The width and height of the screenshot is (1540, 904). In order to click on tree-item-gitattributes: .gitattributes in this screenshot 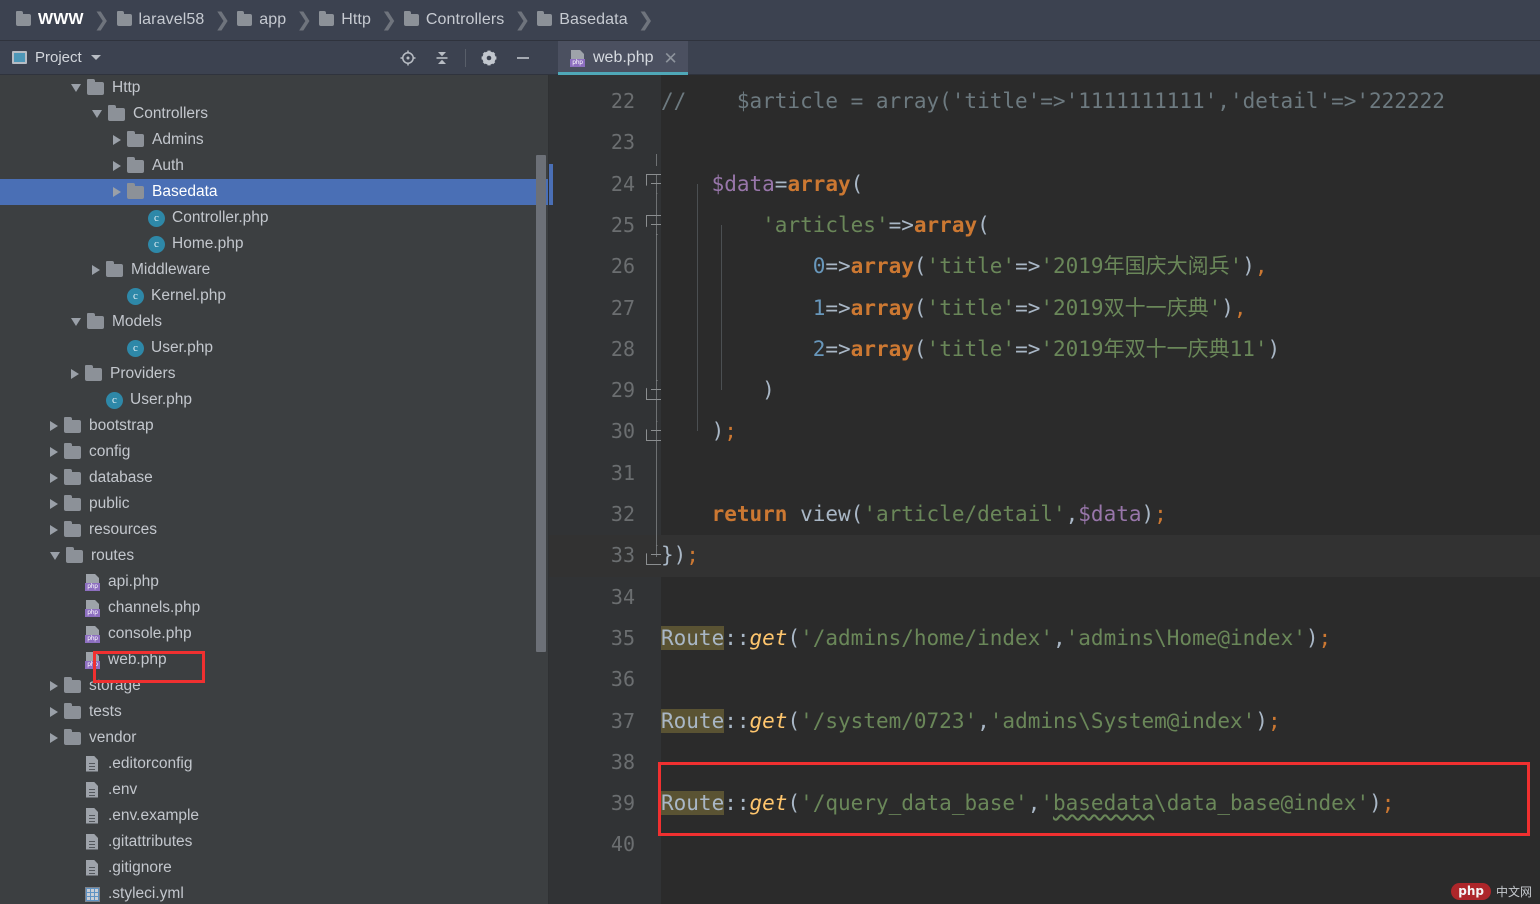, I will do `click(274, 842)`.